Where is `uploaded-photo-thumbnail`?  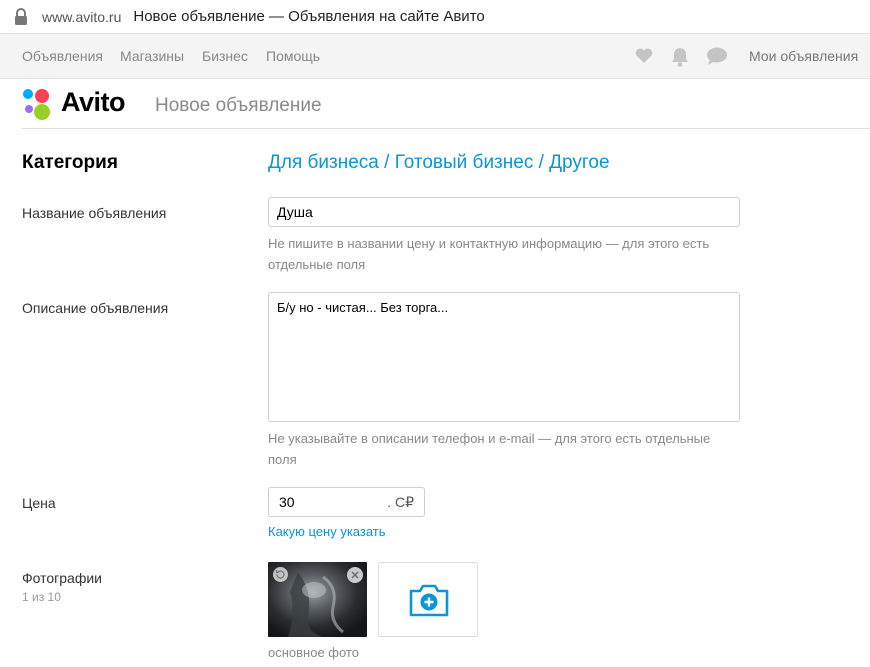
uploaded-photo-thumbnail is located at coordinates (317, 599).